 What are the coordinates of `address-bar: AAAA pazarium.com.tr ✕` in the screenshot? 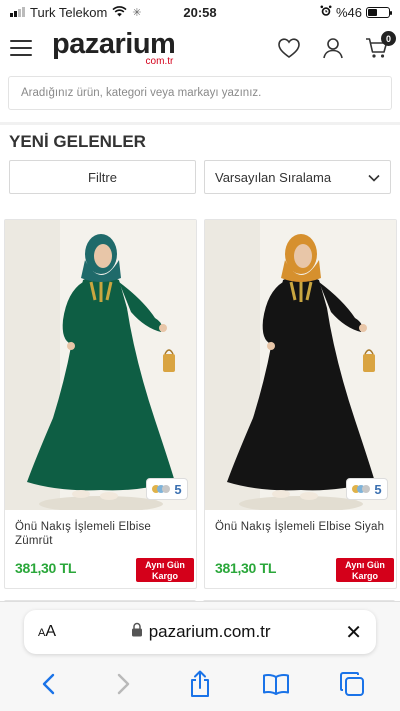 It's located at (200, 632).